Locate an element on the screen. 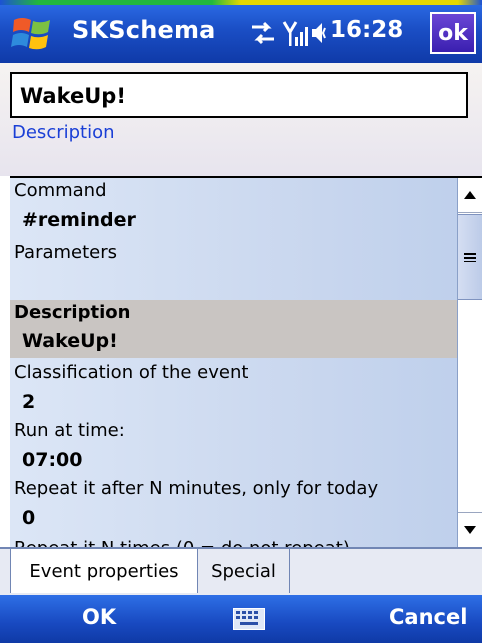  scroll-down-button is located at coordinates (470, 529).